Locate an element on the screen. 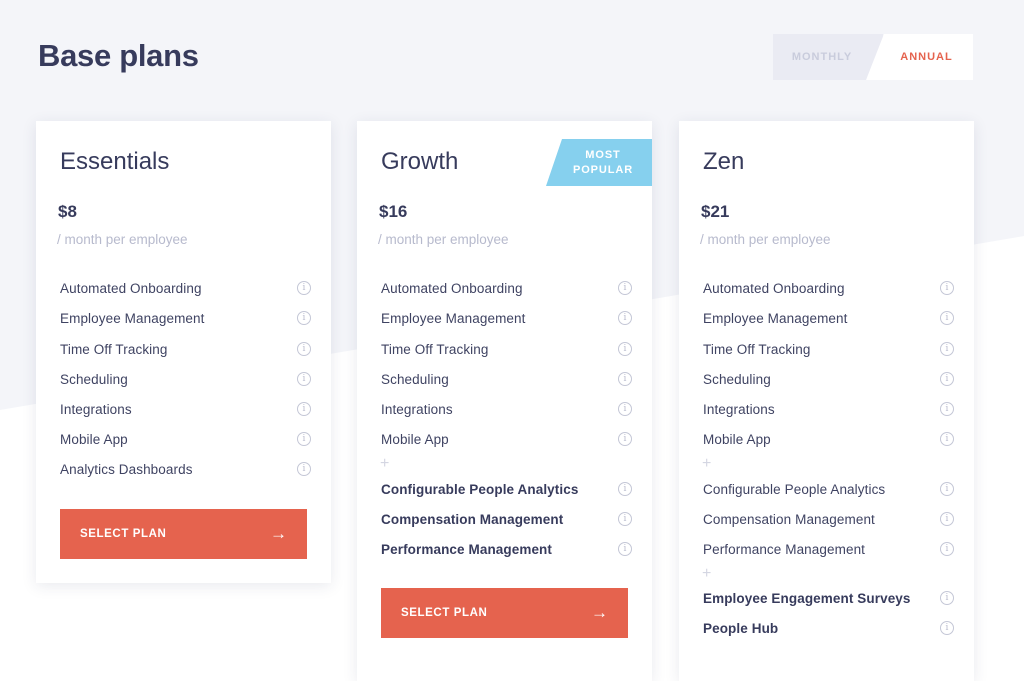 The height and width of the screenshot is (681, 1024). badge-line-2: POPULAR is located at coordinates (603, 169).